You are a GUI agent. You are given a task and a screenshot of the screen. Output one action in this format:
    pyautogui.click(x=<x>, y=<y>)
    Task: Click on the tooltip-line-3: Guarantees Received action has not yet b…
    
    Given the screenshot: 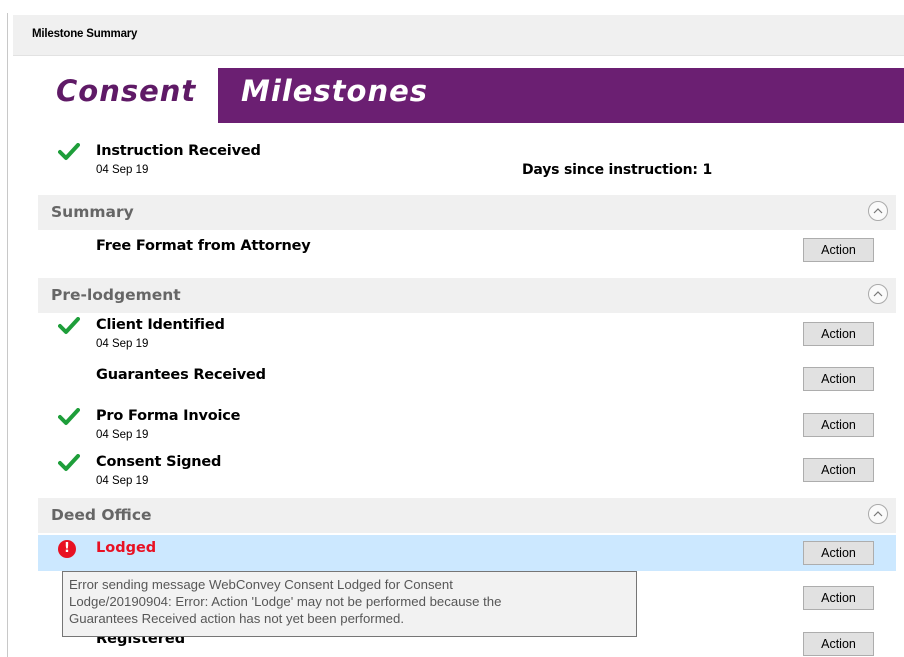 What is the action you would take?
    pyautogui.click(x=237, y=618)
    